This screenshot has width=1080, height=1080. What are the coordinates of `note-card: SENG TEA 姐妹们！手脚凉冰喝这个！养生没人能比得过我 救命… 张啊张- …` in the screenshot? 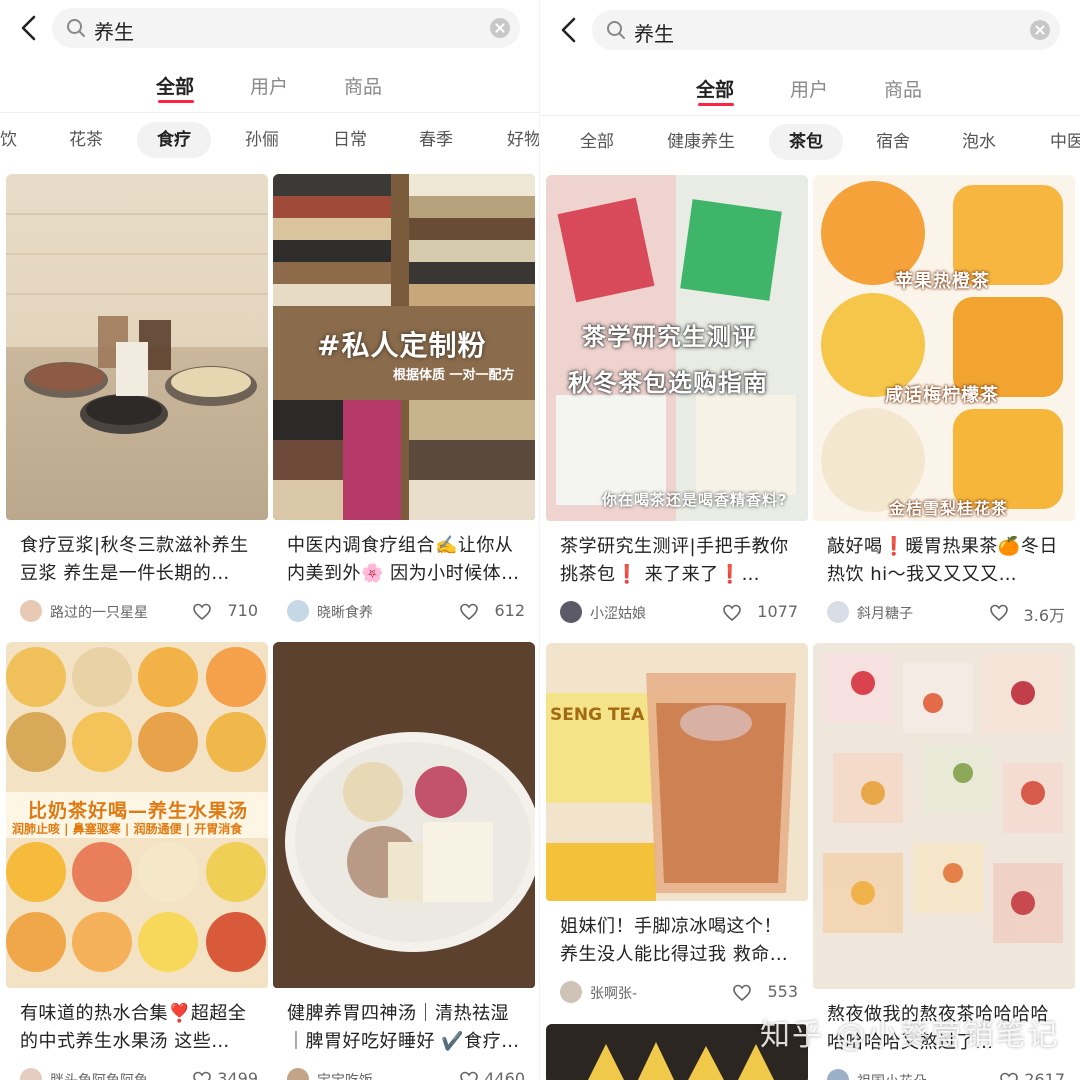 It's located at (677, 828).